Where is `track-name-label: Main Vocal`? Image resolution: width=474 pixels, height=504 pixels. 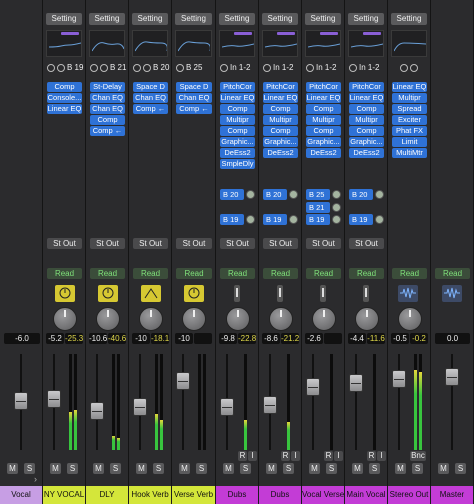 track-name-label: Main Vocal is located at coordinates (366, 495).